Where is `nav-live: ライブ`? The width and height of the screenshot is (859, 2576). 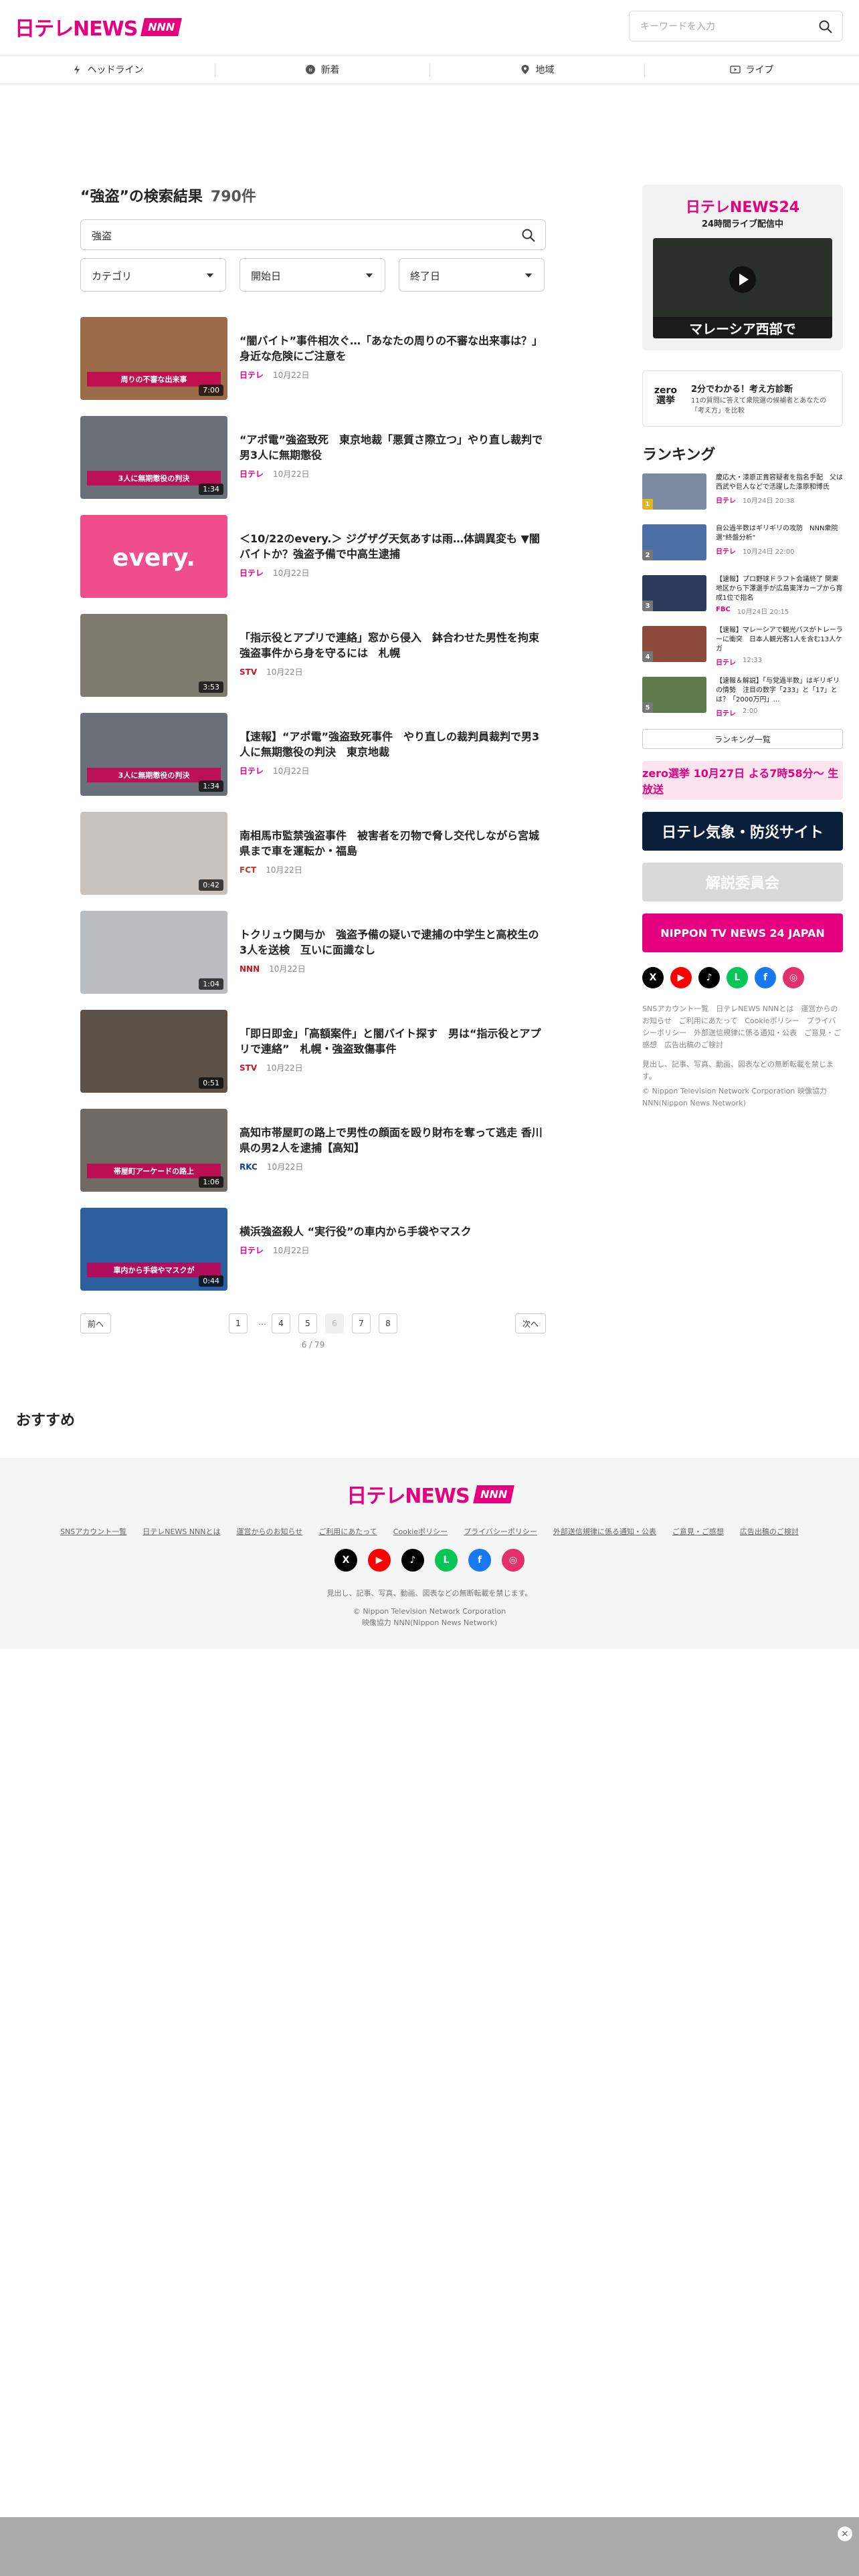
nav-live: ライブ is located at coordinates (752, 70).